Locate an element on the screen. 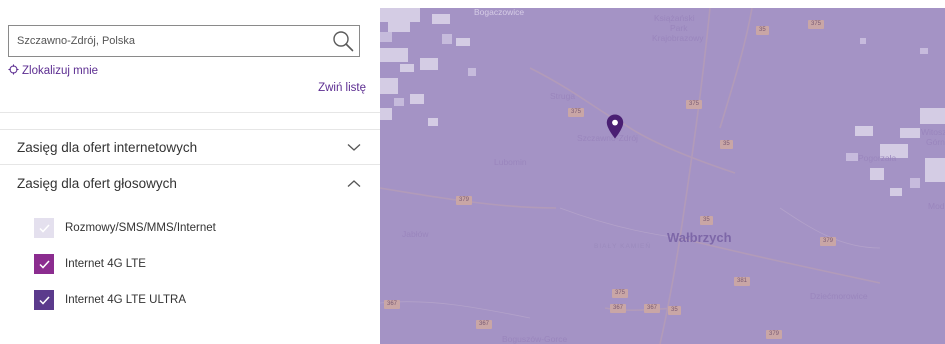  map-label-krajobrazowy: Krajobrazowy is located at coordinates (678, 38).